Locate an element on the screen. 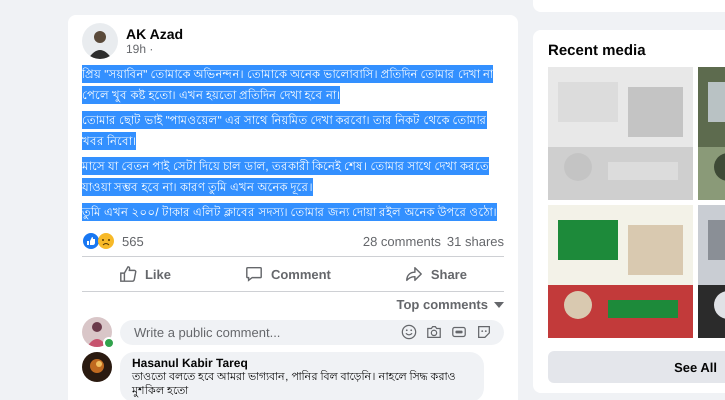  user-avatar is located at coordinates (97, 332).